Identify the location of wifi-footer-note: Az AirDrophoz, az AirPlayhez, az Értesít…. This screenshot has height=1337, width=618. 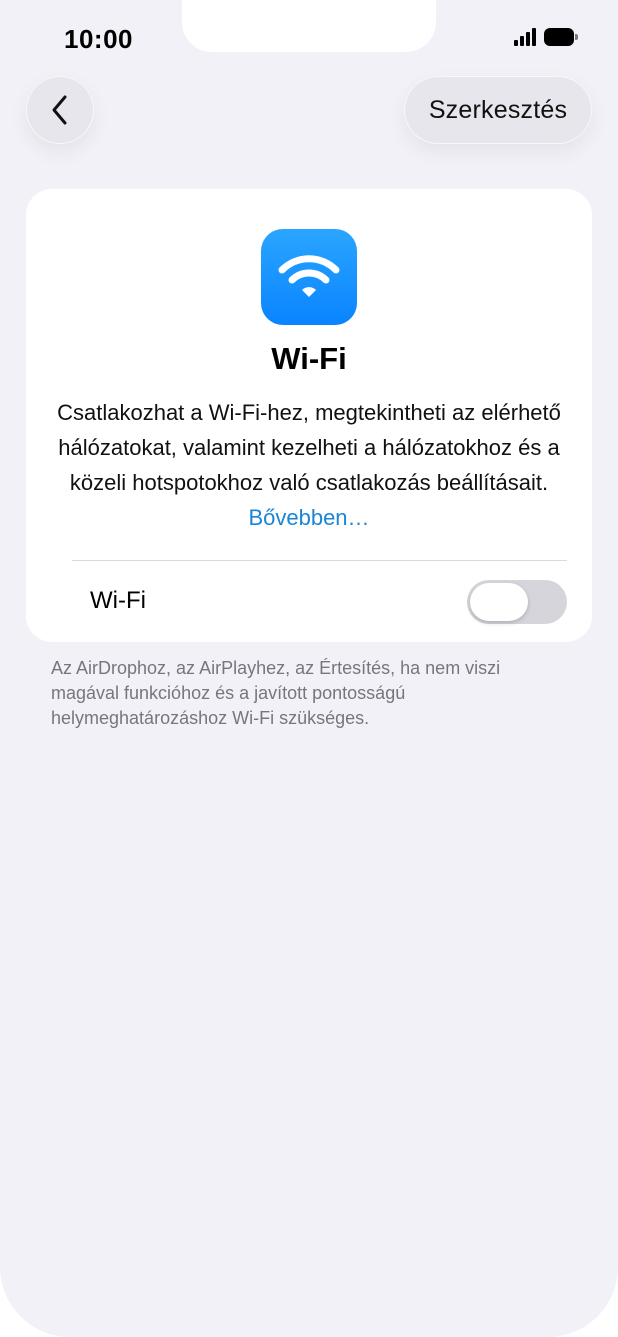
(276, 693).